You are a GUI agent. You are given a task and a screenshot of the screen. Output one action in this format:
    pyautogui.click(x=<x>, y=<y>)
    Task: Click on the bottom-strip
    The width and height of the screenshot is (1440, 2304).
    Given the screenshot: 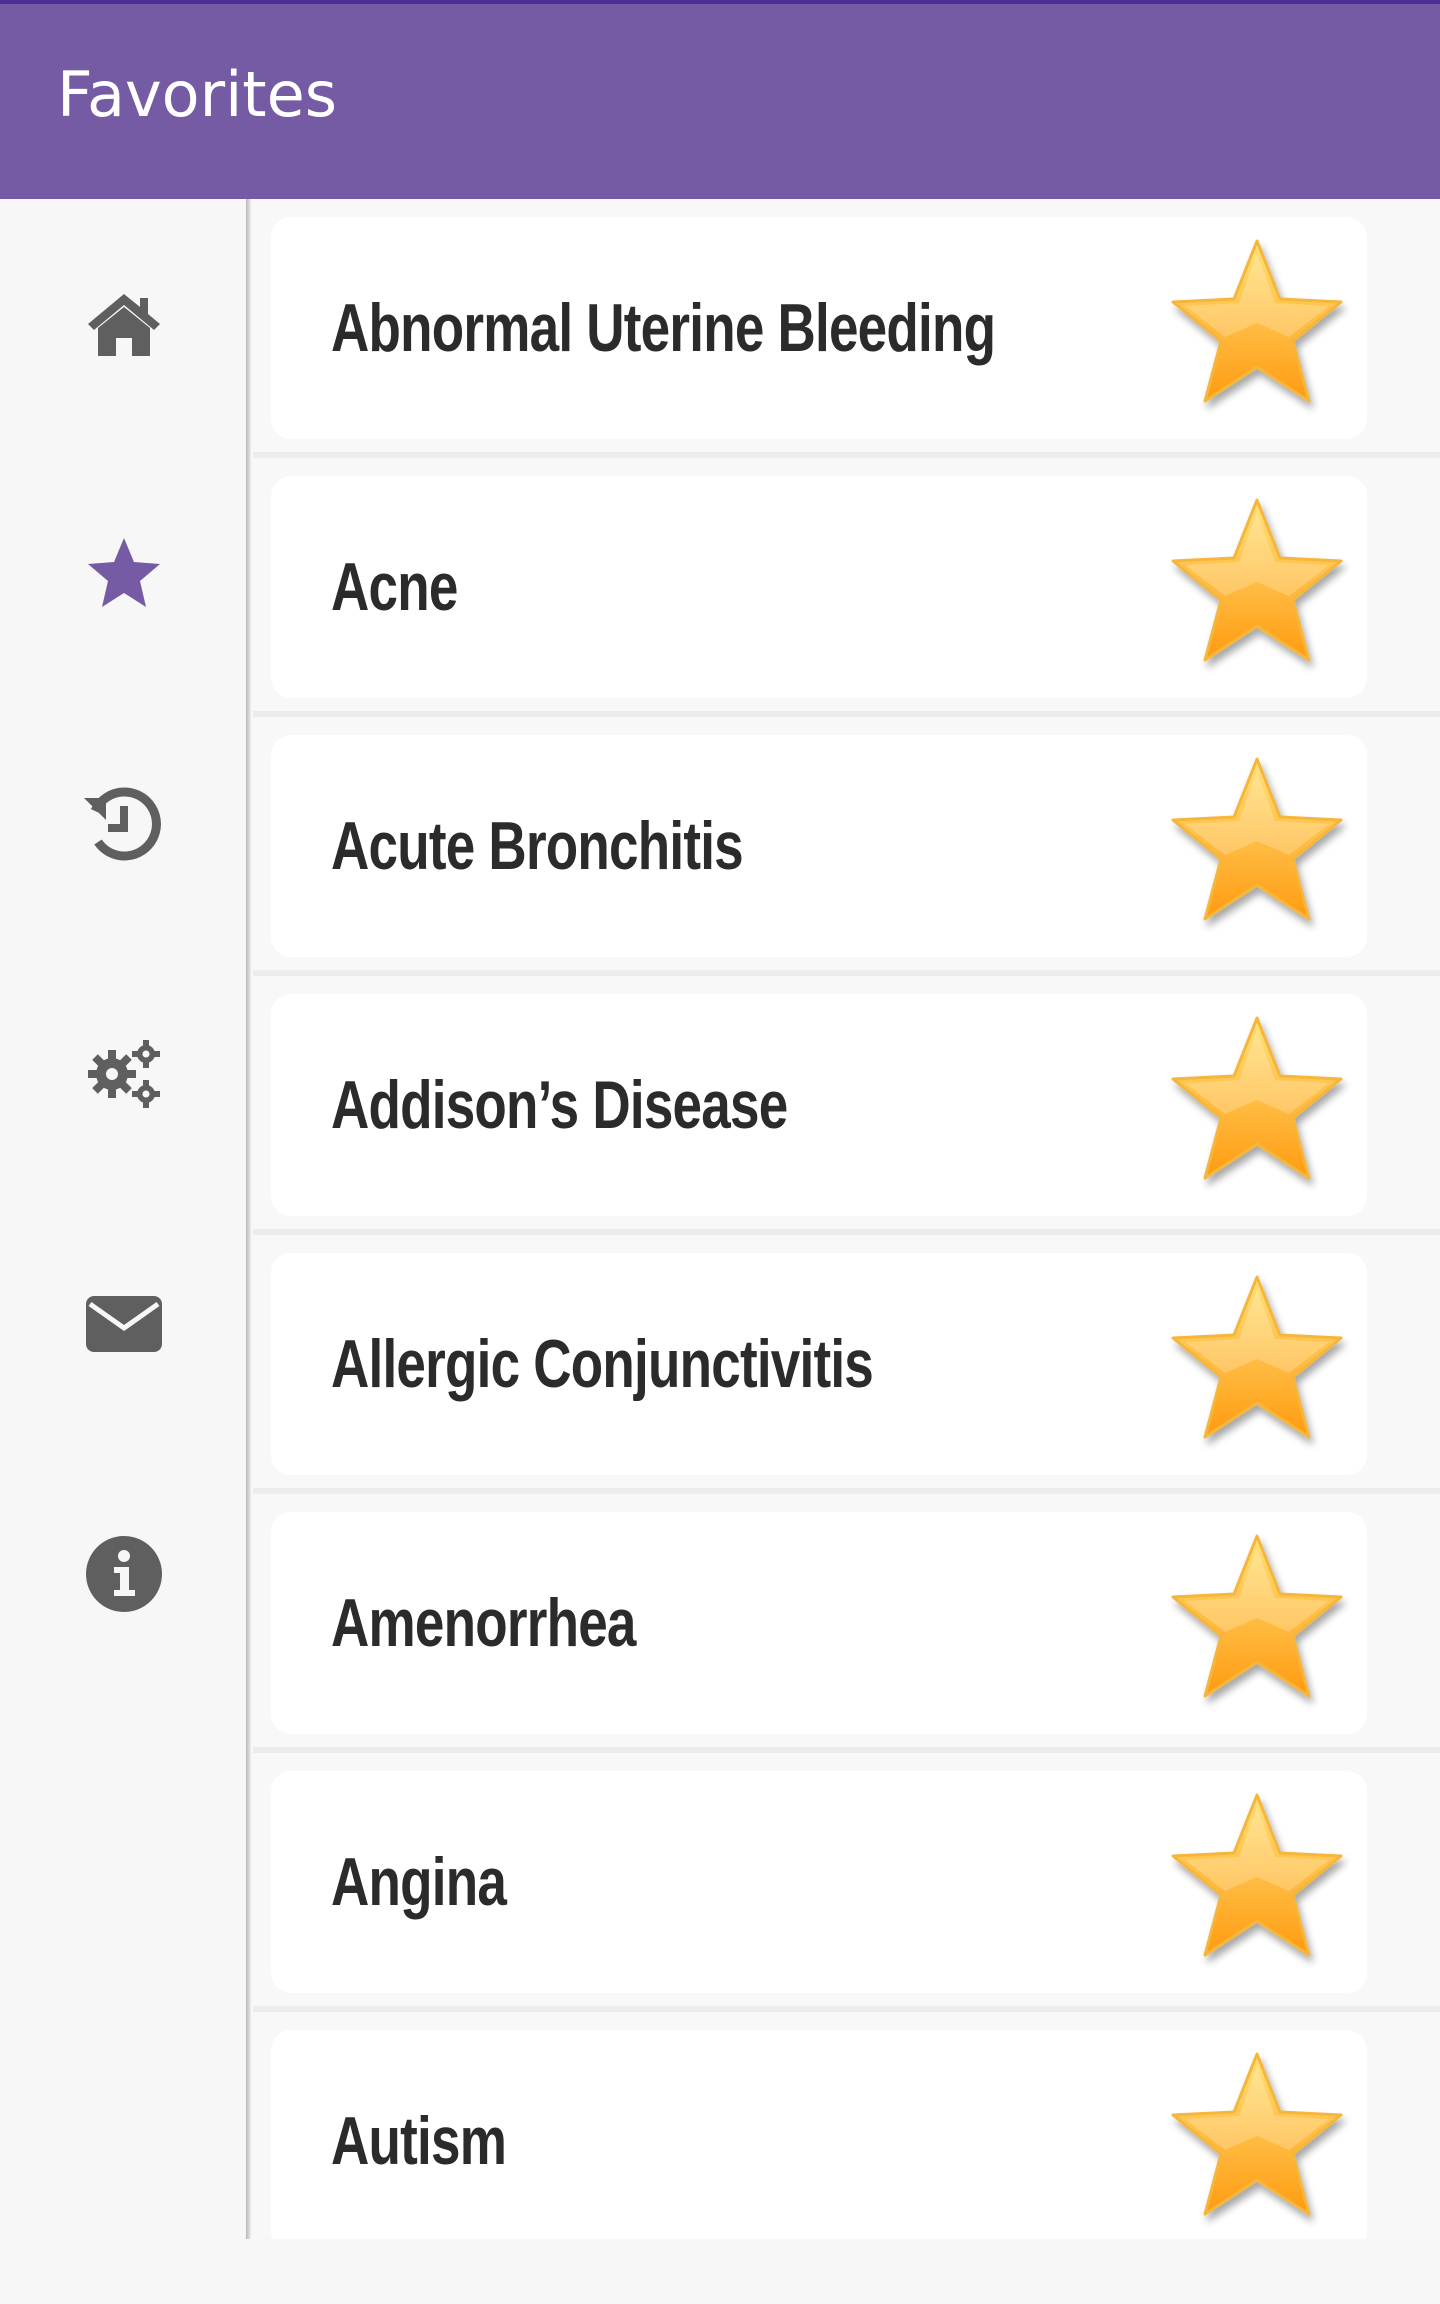 What is the action you would take?
    pyautogui.click(x=720, y=2271)
    